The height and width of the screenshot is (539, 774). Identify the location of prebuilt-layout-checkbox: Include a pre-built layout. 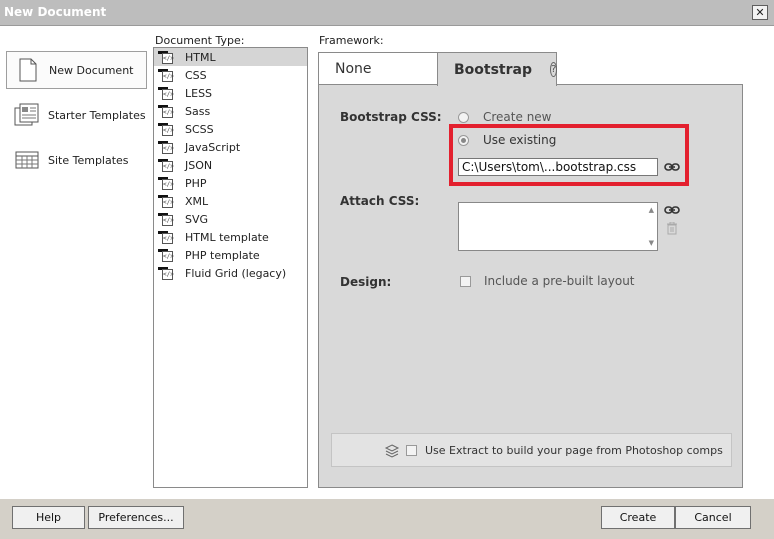
(547, 281).